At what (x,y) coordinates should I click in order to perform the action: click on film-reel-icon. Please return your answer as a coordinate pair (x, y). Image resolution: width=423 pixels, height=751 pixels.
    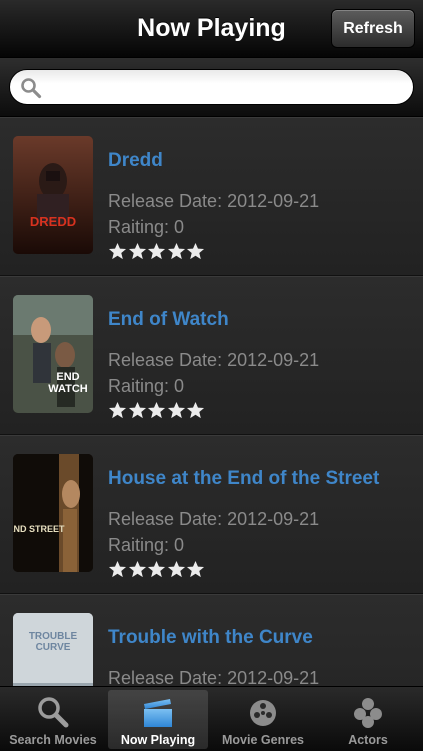
    Looking at the image, I should click on (263, 713).